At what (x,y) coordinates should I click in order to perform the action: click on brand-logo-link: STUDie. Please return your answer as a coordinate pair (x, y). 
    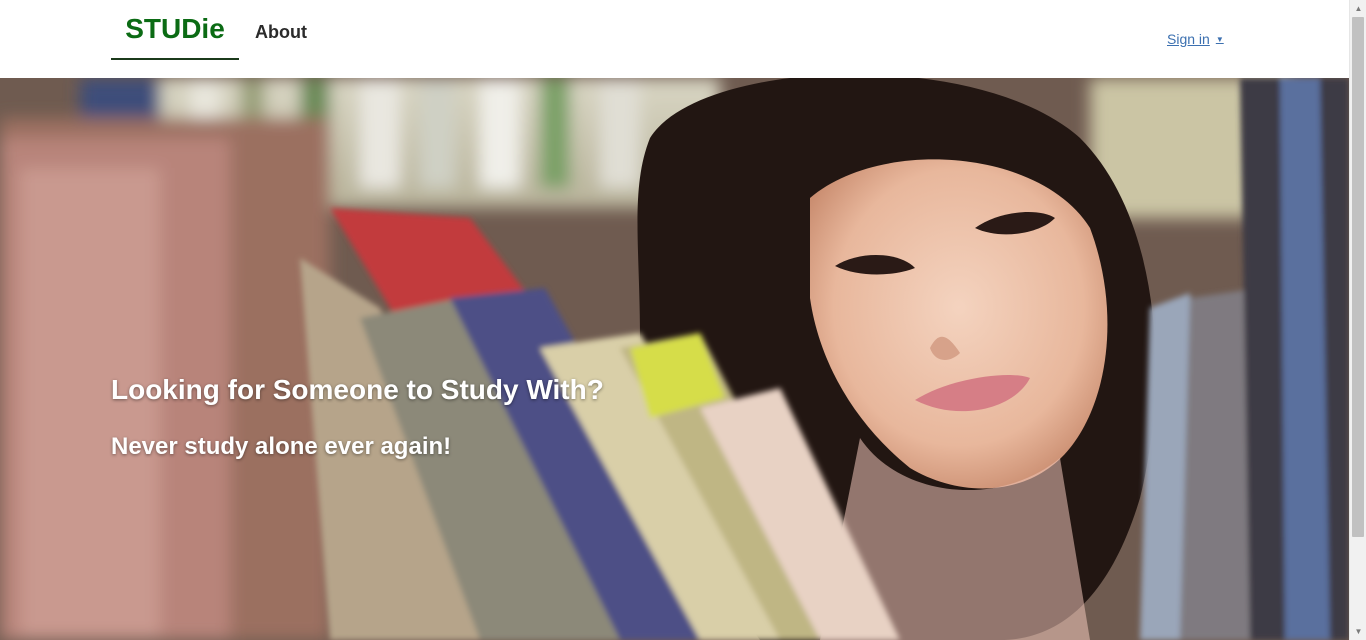
    Looking at the image, I should click on (175, 30).